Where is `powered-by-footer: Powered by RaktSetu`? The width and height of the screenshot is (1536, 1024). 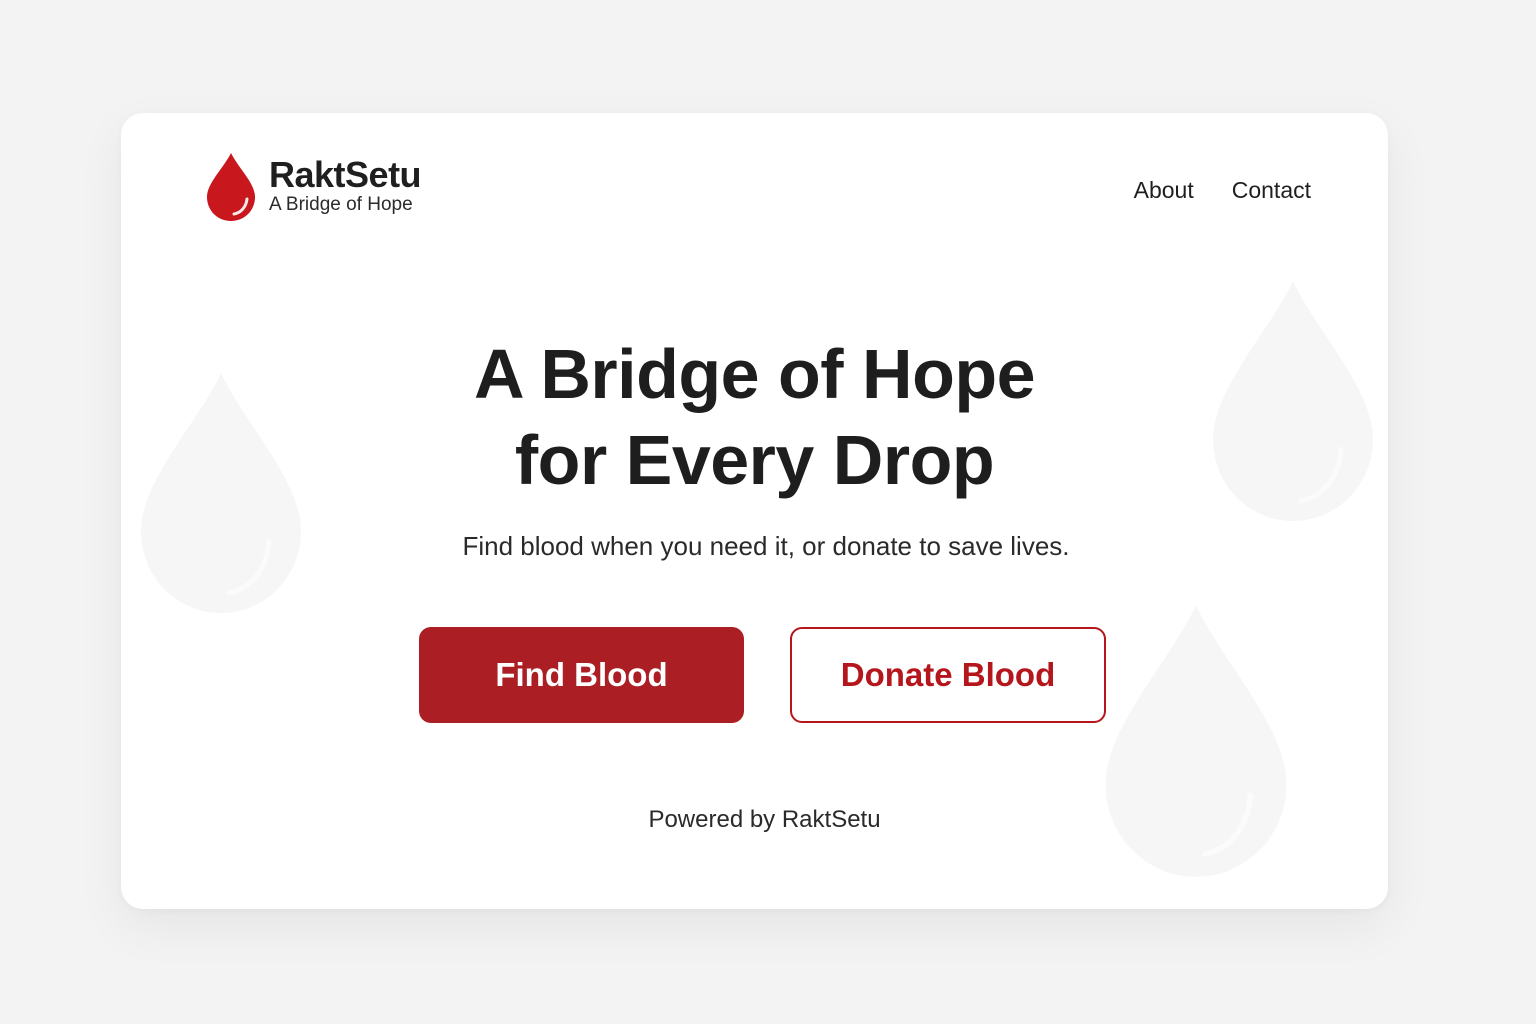 powered-by-footer: Powered by RaktSetu is located at coordinates (764, 819).